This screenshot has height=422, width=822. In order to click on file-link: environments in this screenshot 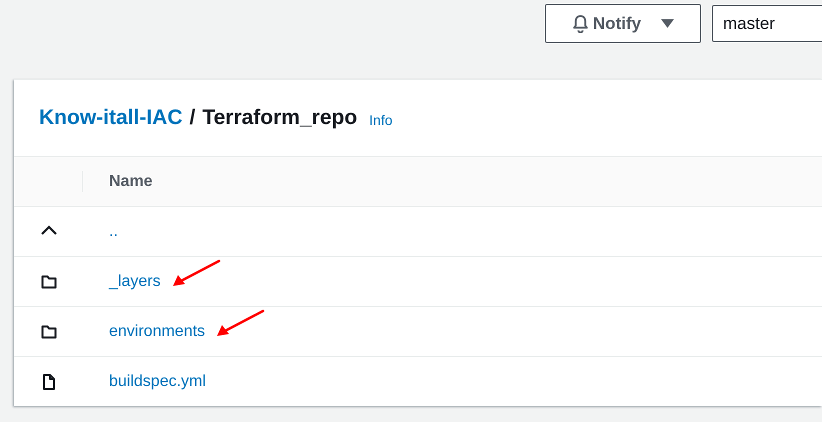, I will do `click(157, 331)`.